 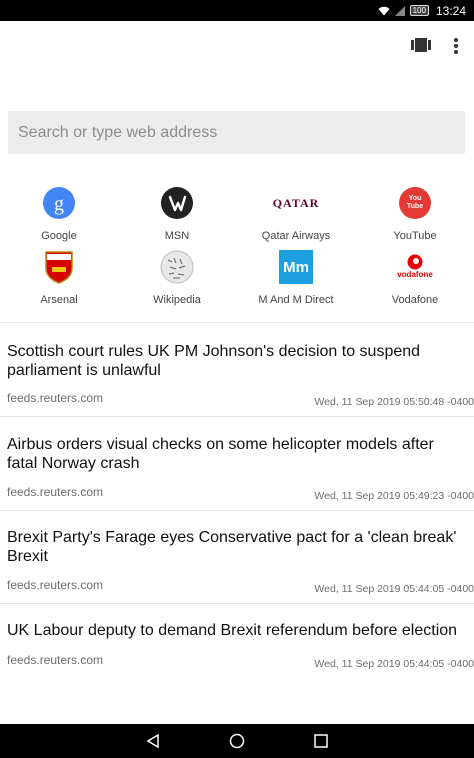 I want to click on tile-google: g Google, so click(x=59, y=218).